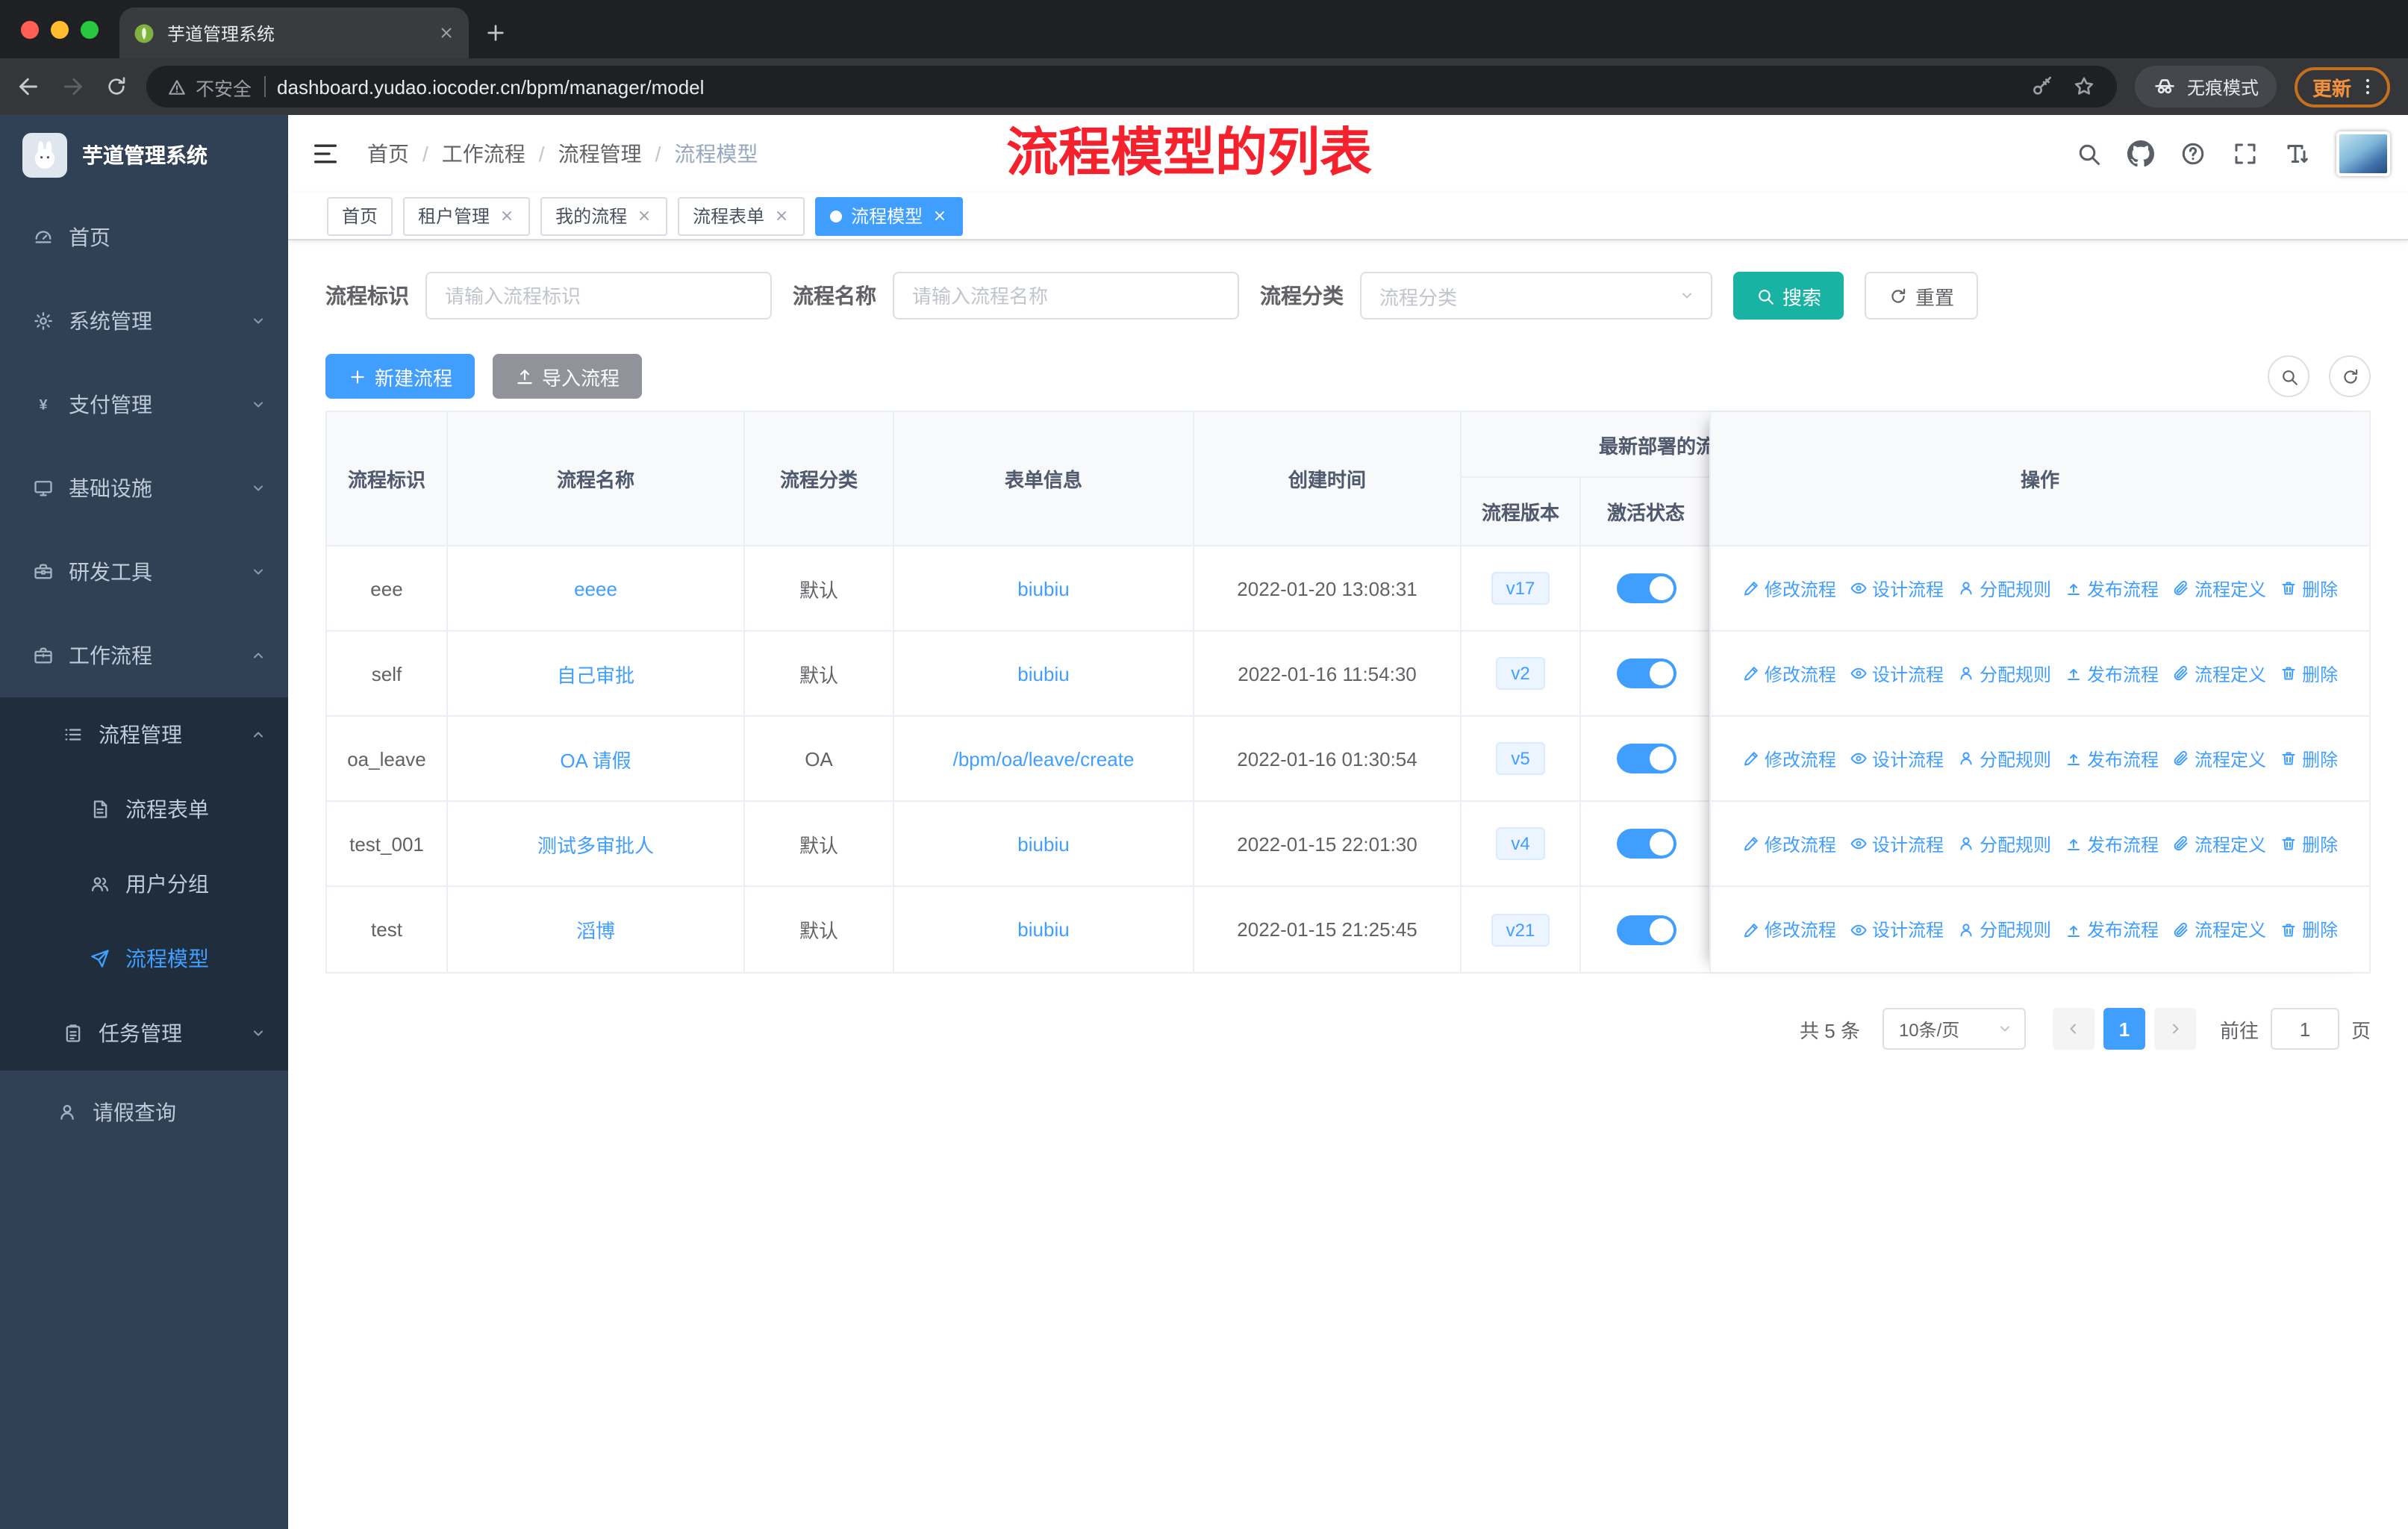 This screenshot has height=1529, width=2408. What do you see at coordinates (144, 1034) in the screenshot?
I see `sidebar-item-task-management: 任务管理` at bounding box center [144, 1034].